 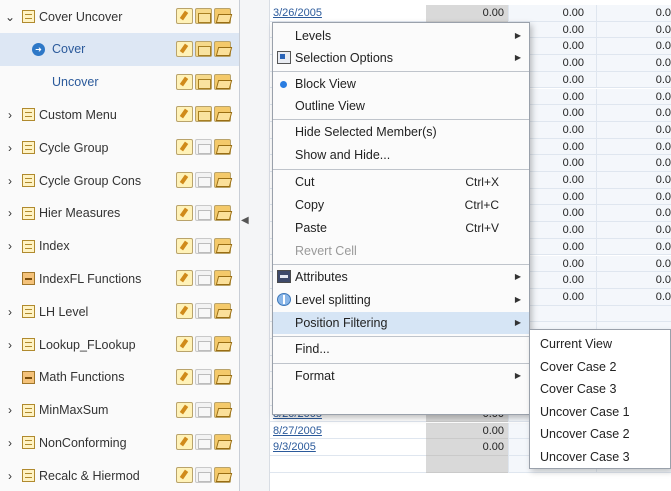 I want to click on tree-item: ➜ Cover, so click(x=119, y=49).